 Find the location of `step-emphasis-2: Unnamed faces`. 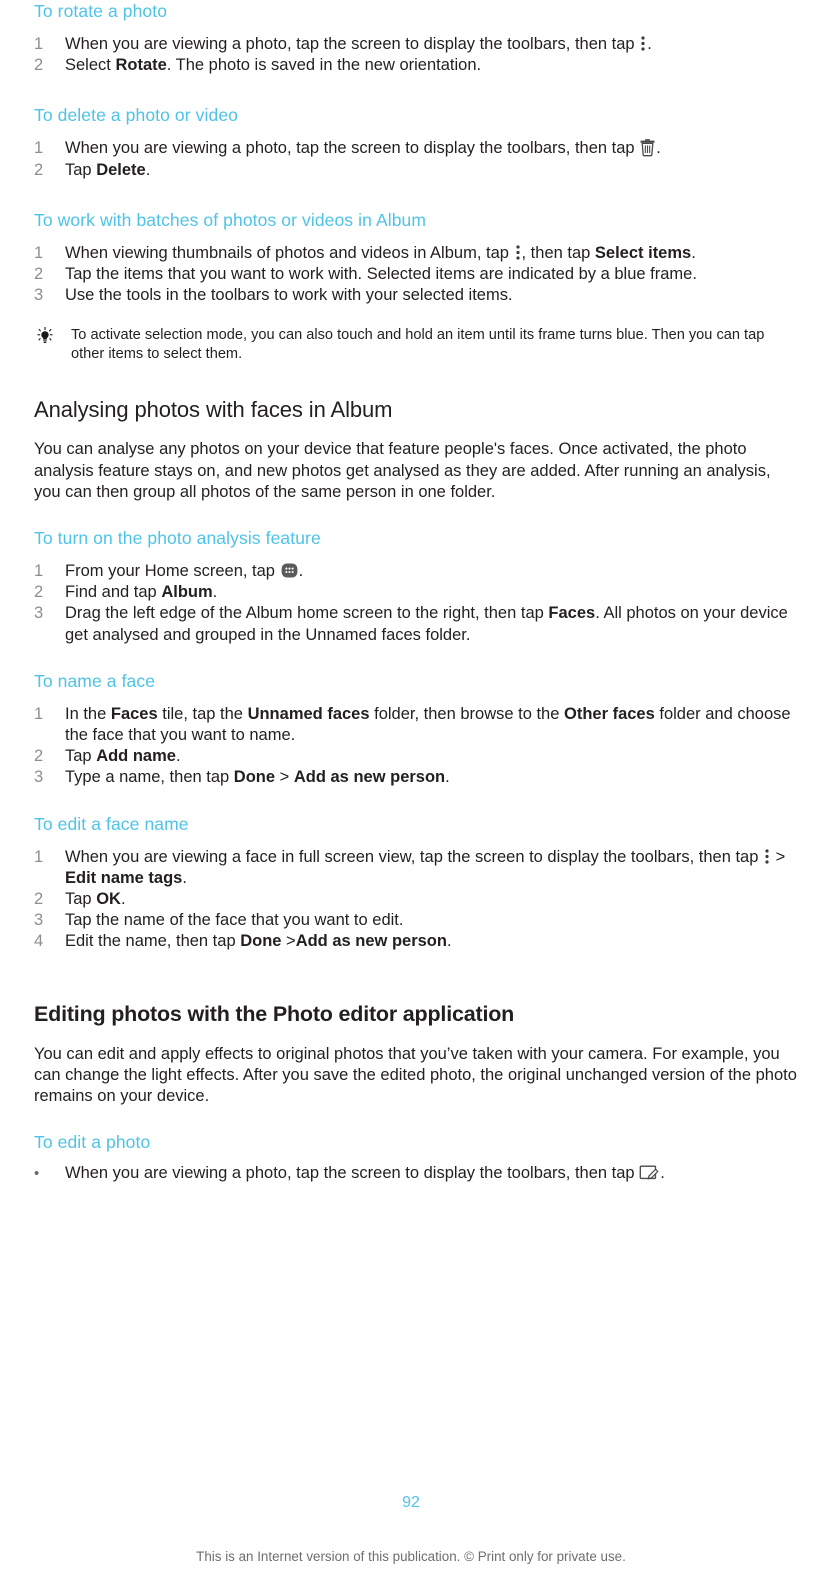

step-emphasis-2: Unnamed faces is located at coordinates (308, 713).